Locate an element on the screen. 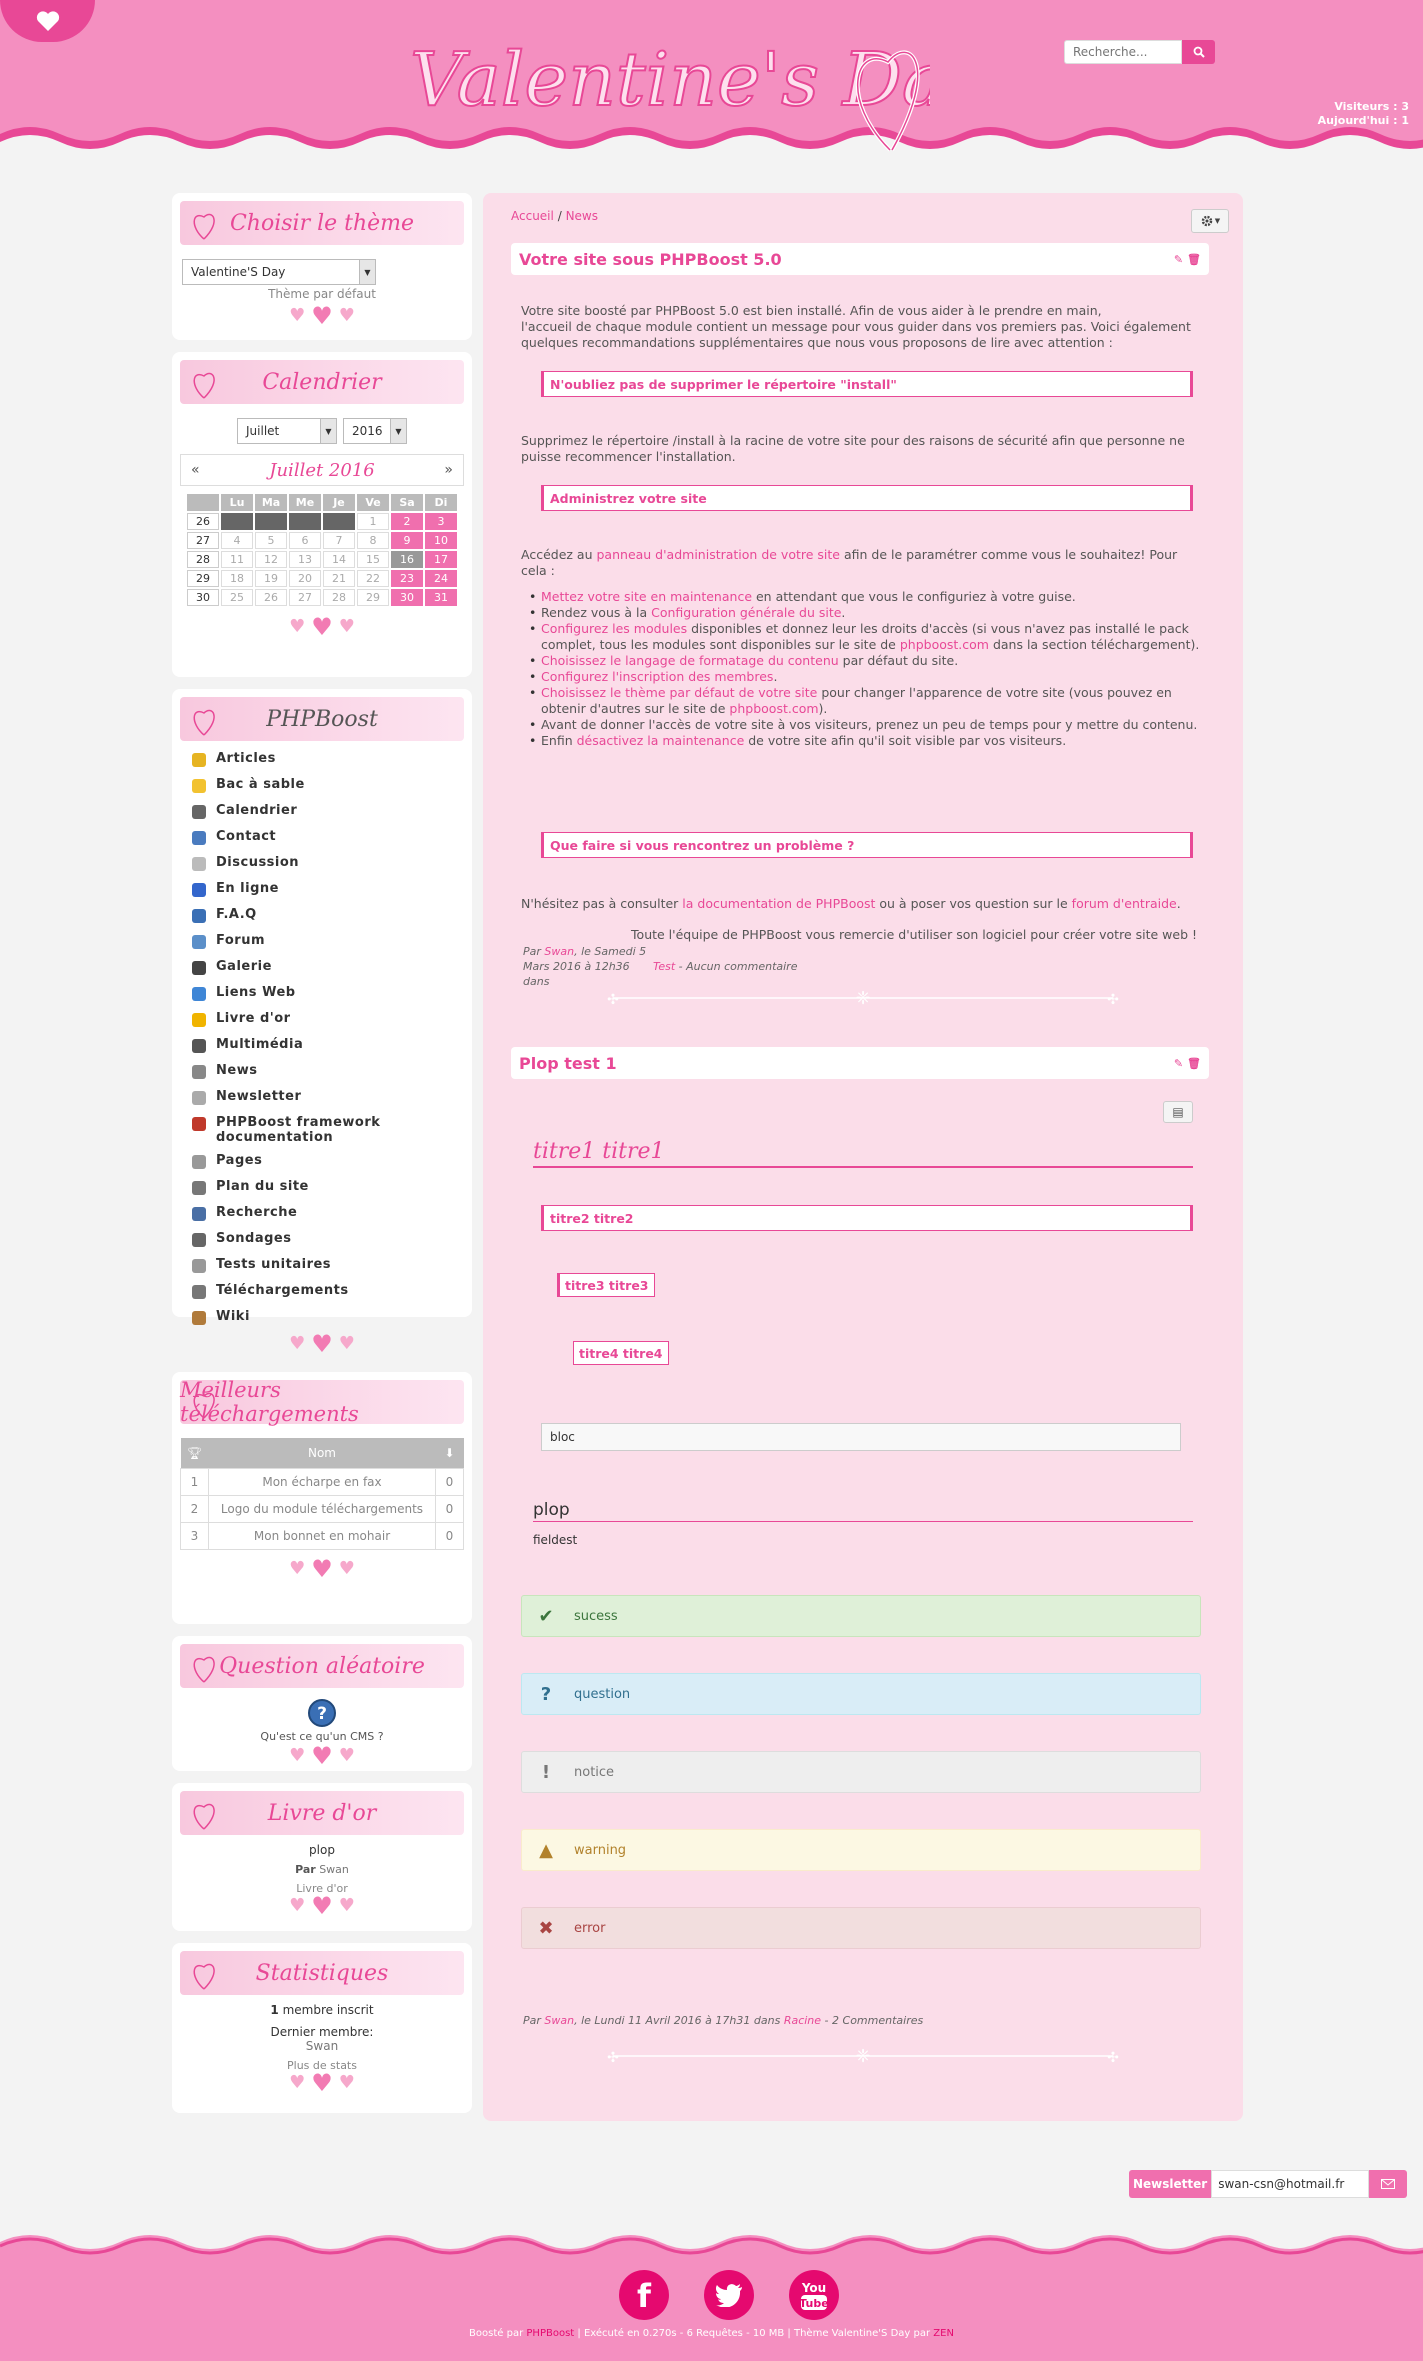 The image size is (1423, 2361). calendar-day: 28 is located at coordinates (339, 597).